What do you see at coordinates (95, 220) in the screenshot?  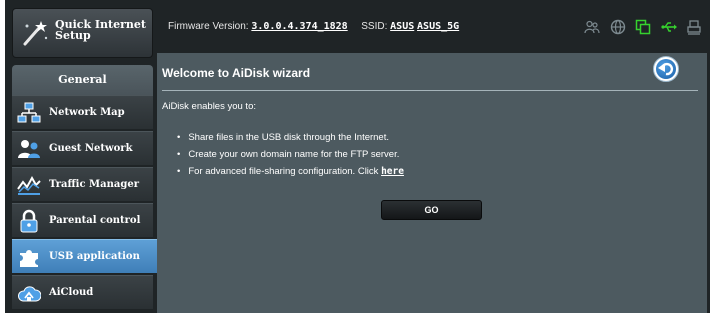 I see `sidebar-item-label: Parental control` at bounding box center [95, 220].